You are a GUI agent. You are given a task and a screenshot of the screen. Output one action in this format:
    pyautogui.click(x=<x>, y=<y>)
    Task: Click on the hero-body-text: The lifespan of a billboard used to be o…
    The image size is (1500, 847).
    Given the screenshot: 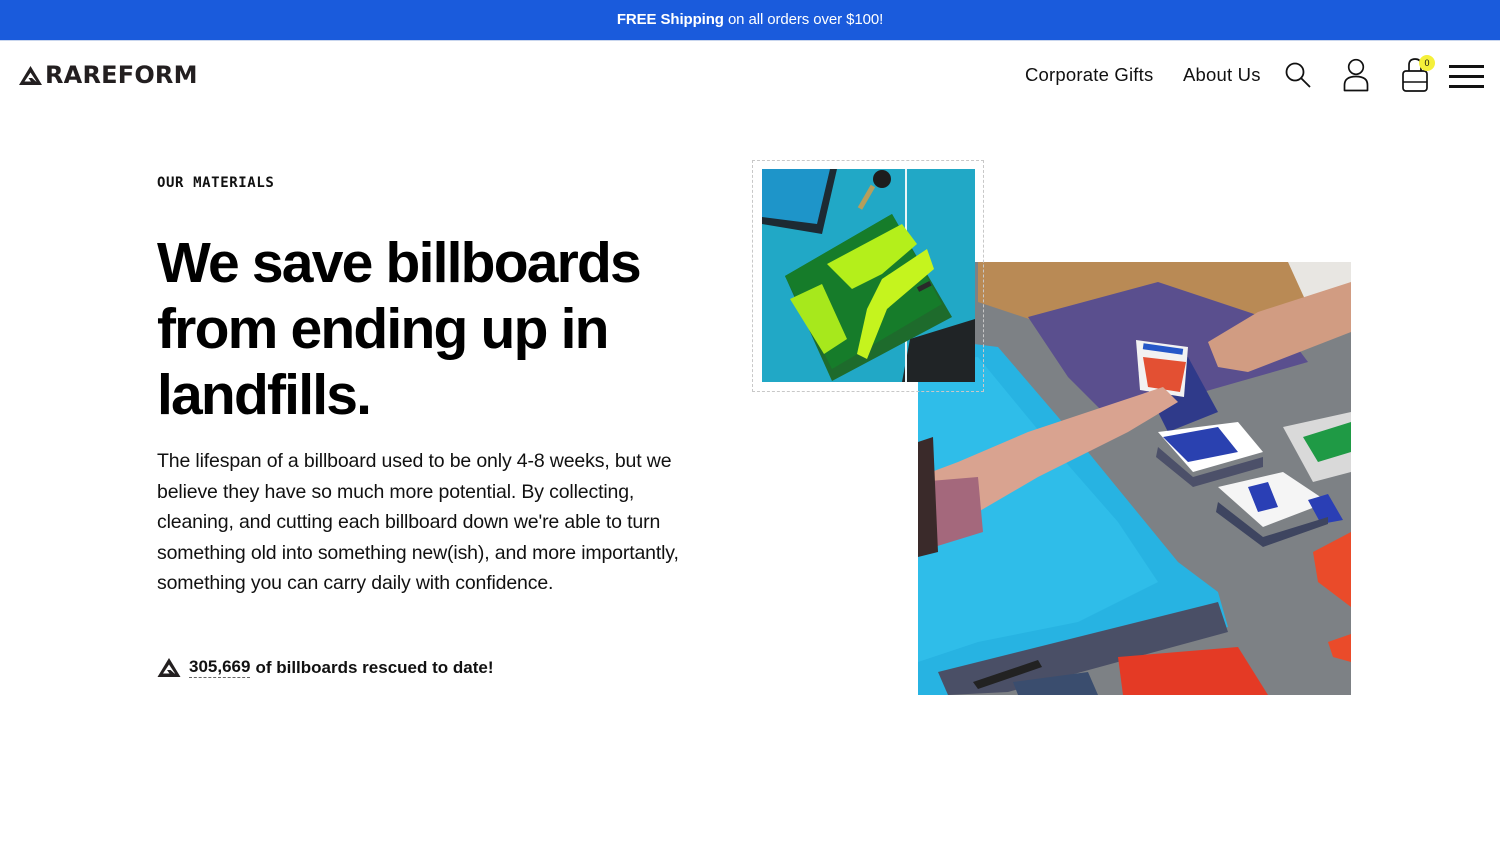 What is the action you would take?
    pyautogui.click(x=418, y=522)
    